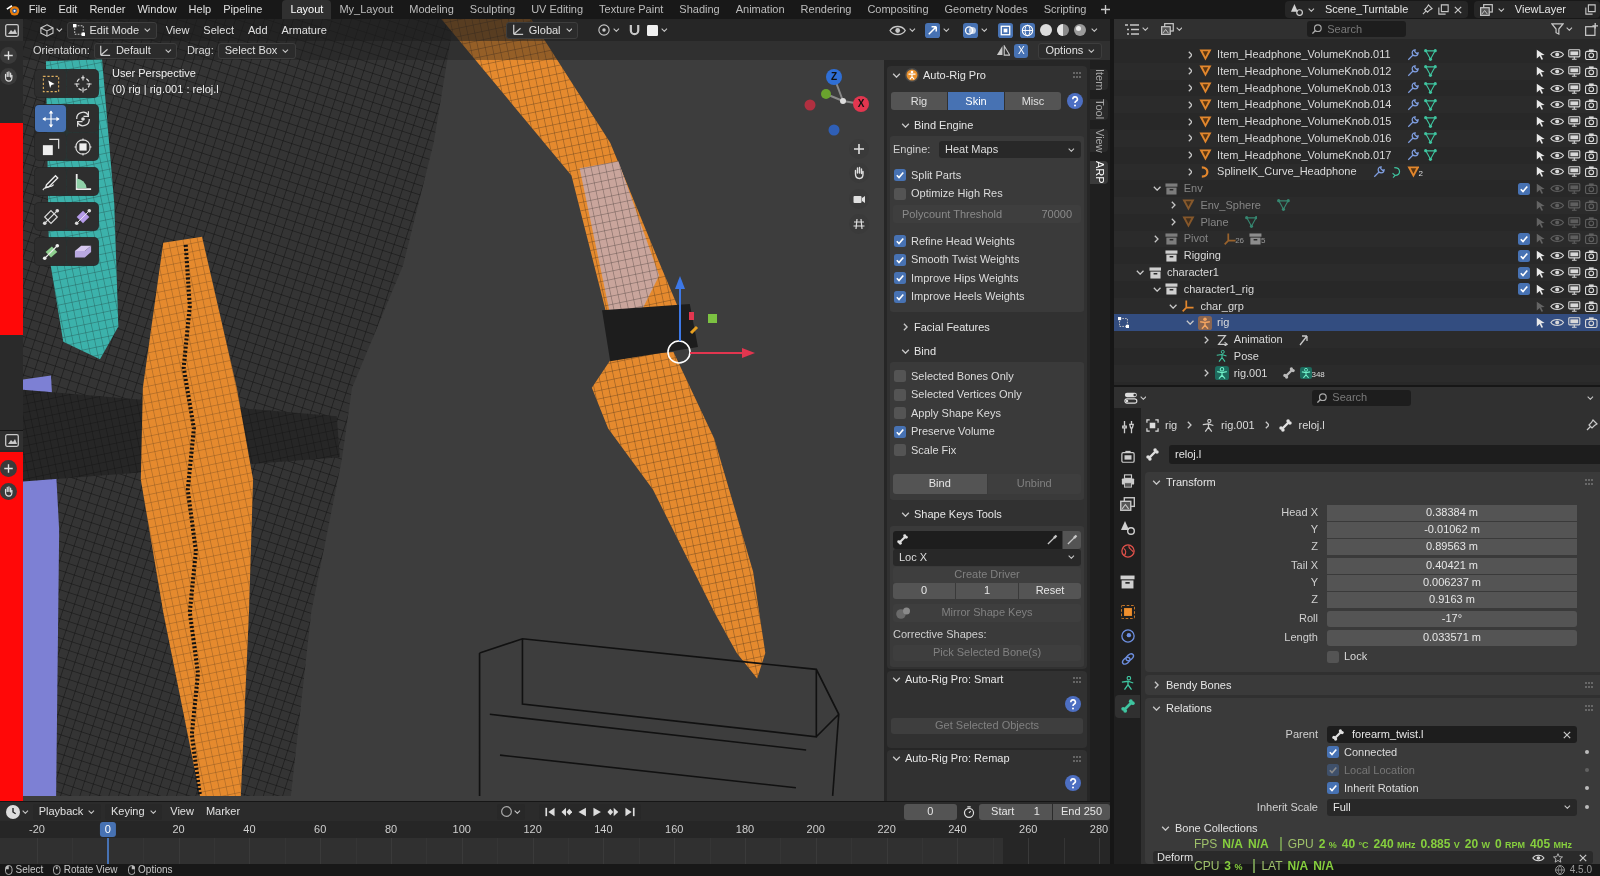  What do you see at coordinates (977, 539) in the screenshot?
I see `bone-search-field` at bounding box center [977, 539].